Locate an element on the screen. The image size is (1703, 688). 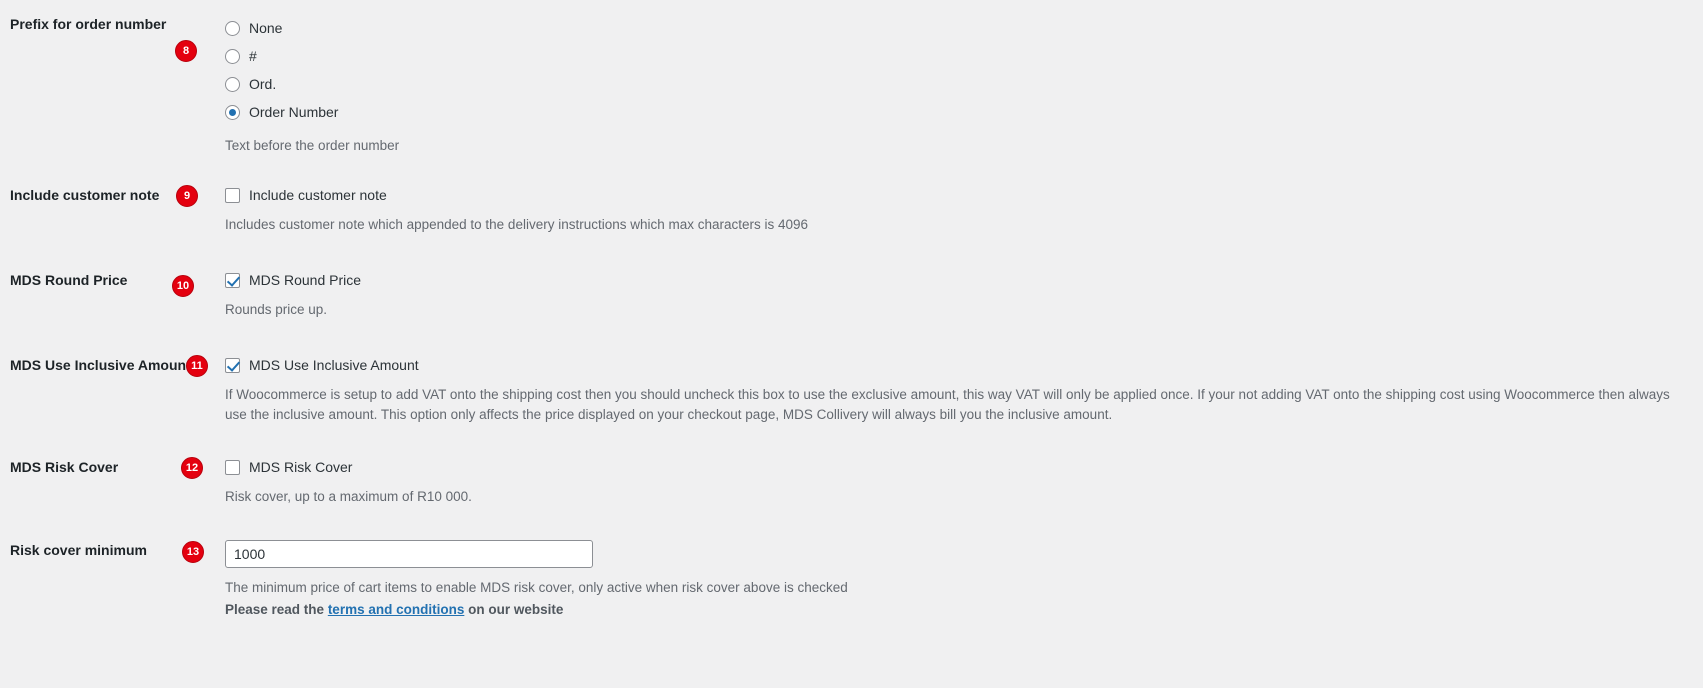
label-cell-customer-note: Include customer note 9 is located at coordinates (112, 196).